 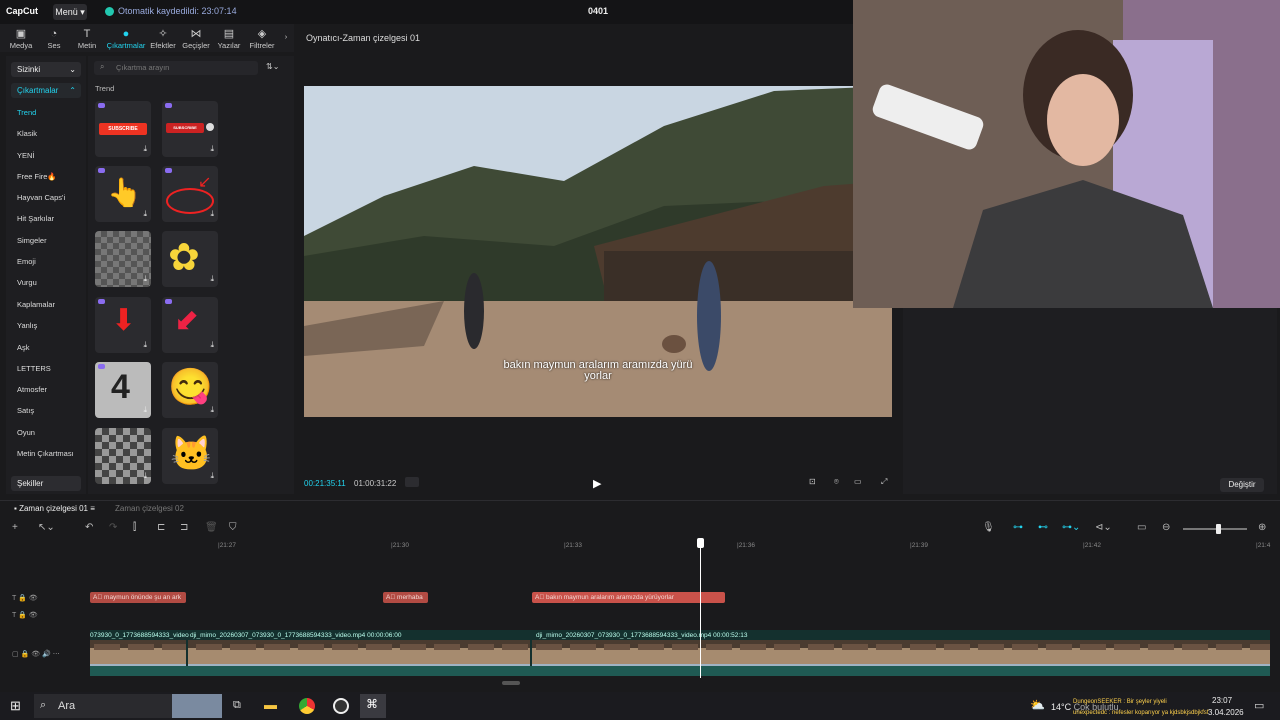 I want to click on windows-start-icon: ⊞, so click(x=15, y=706).